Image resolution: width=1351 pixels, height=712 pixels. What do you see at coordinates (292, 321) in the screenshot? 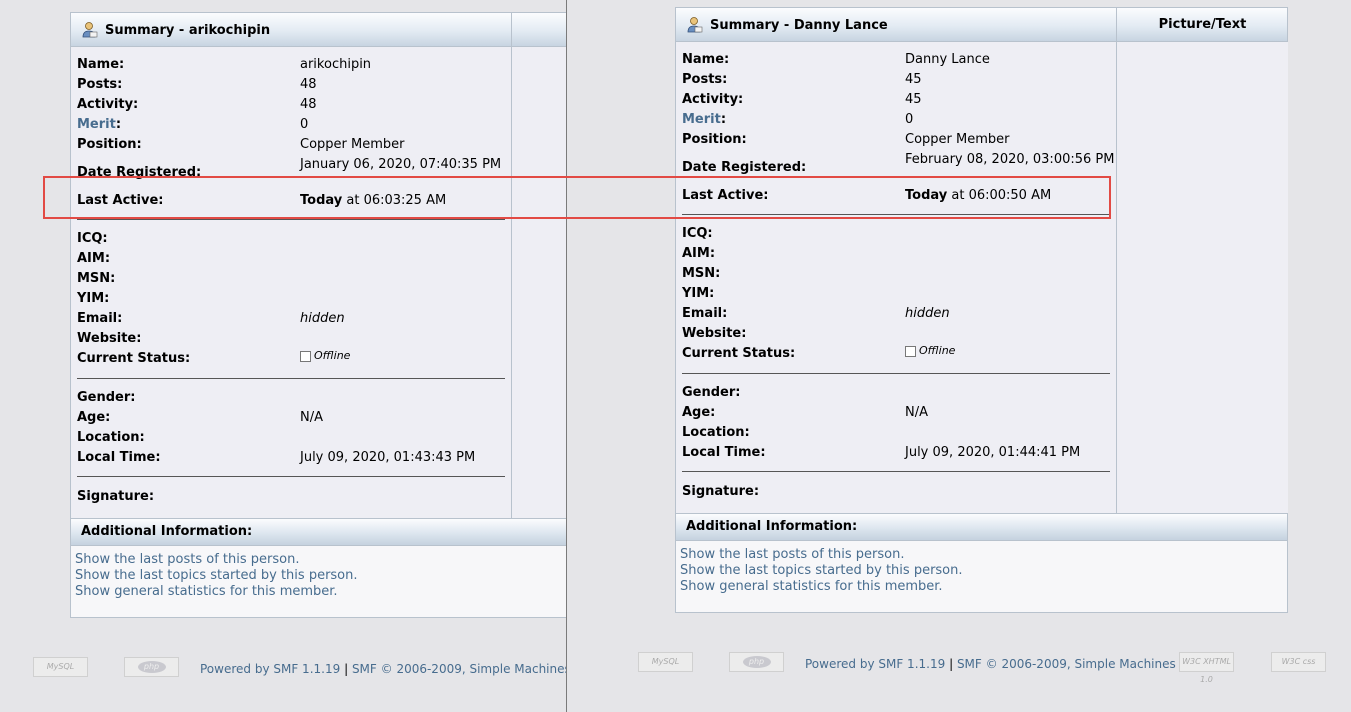
I see `email-row: Email: hidden` at bounding box center [292, 321].